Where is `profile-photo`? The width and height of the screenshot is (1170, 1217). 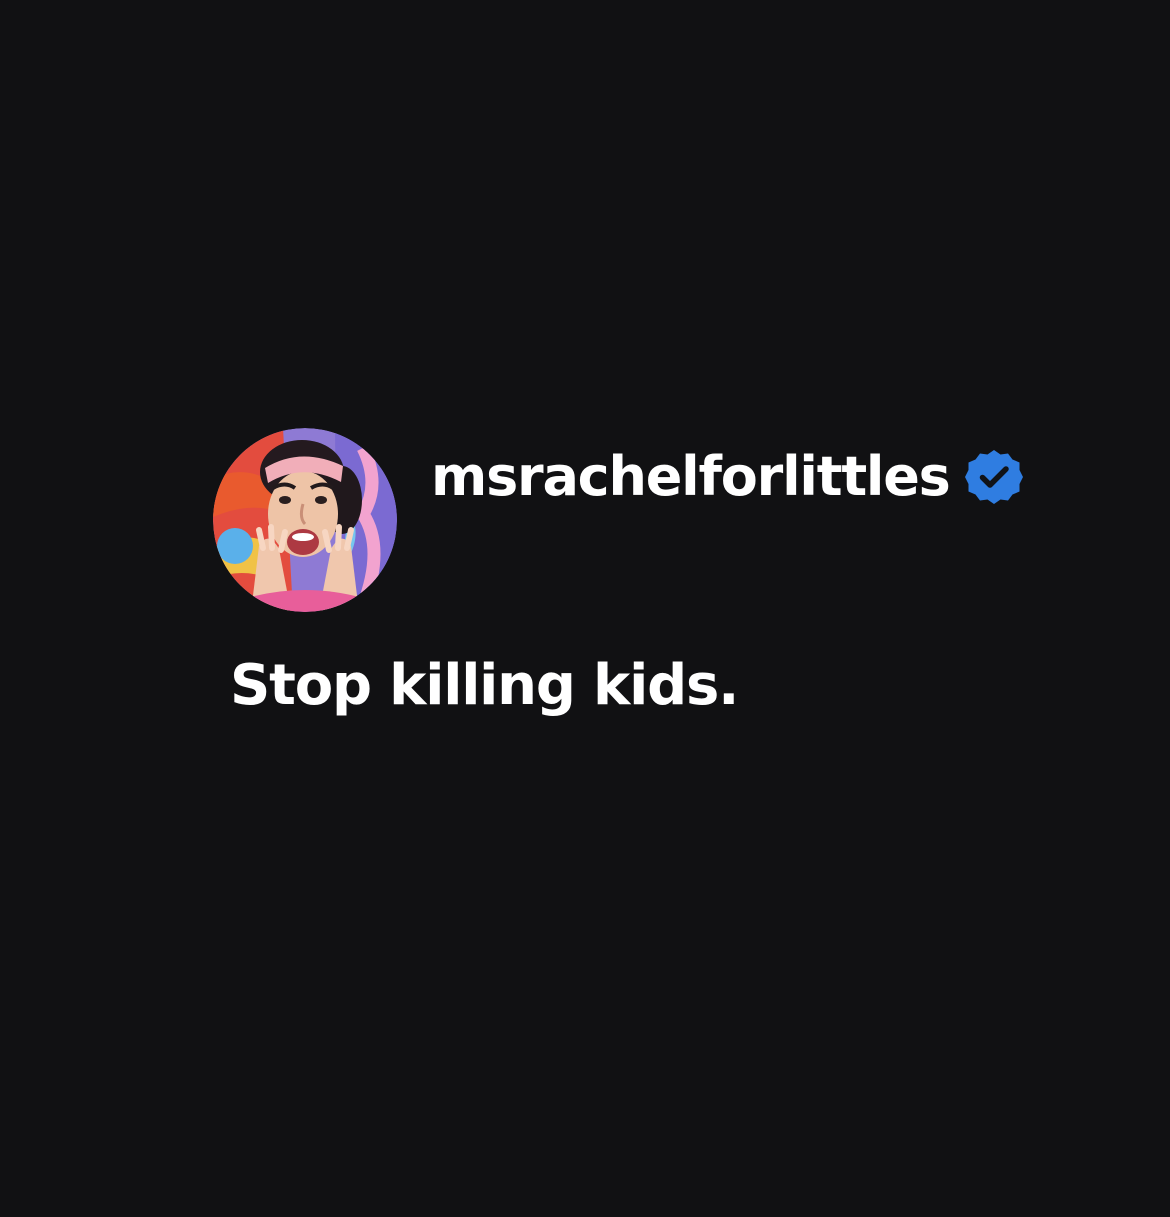 profile-photo is located at coordinates (305, 520).